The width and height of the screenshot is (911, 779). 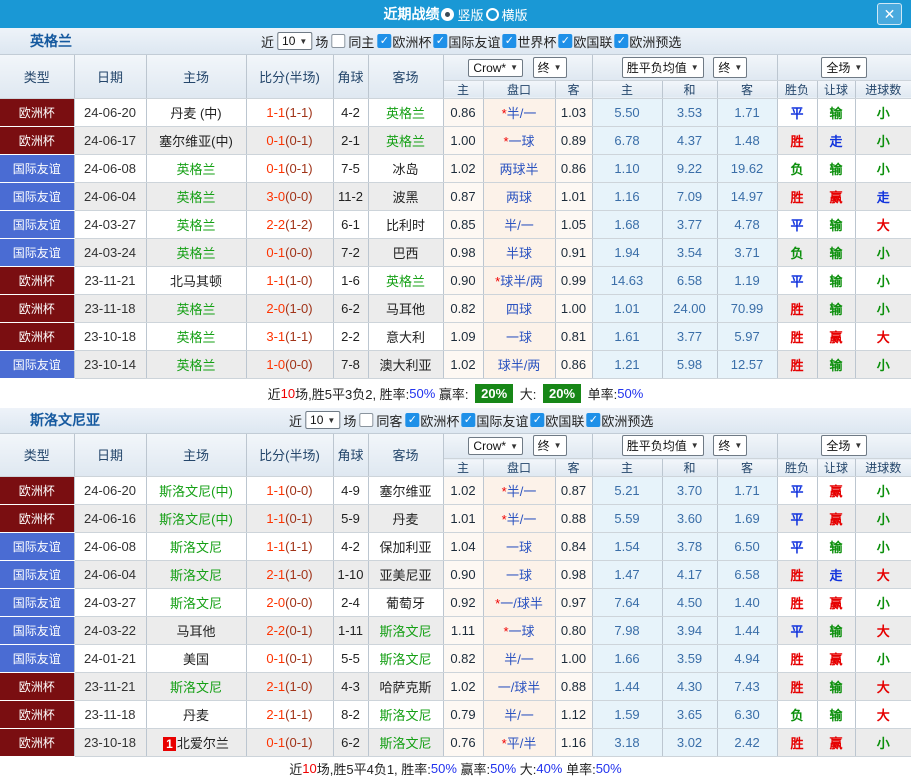 What do you see at coordinates (889, 14) in the screenshot?
I see `close-button: ✕` at bounding box center [889, 14].